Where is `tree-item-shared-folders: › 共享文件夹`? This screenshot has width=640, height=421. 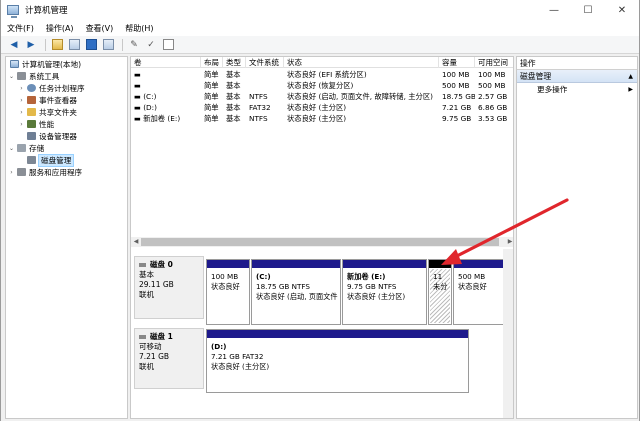
tree-item-shared-folders: › 共享文件夹 is located at coordinates (47, 112).